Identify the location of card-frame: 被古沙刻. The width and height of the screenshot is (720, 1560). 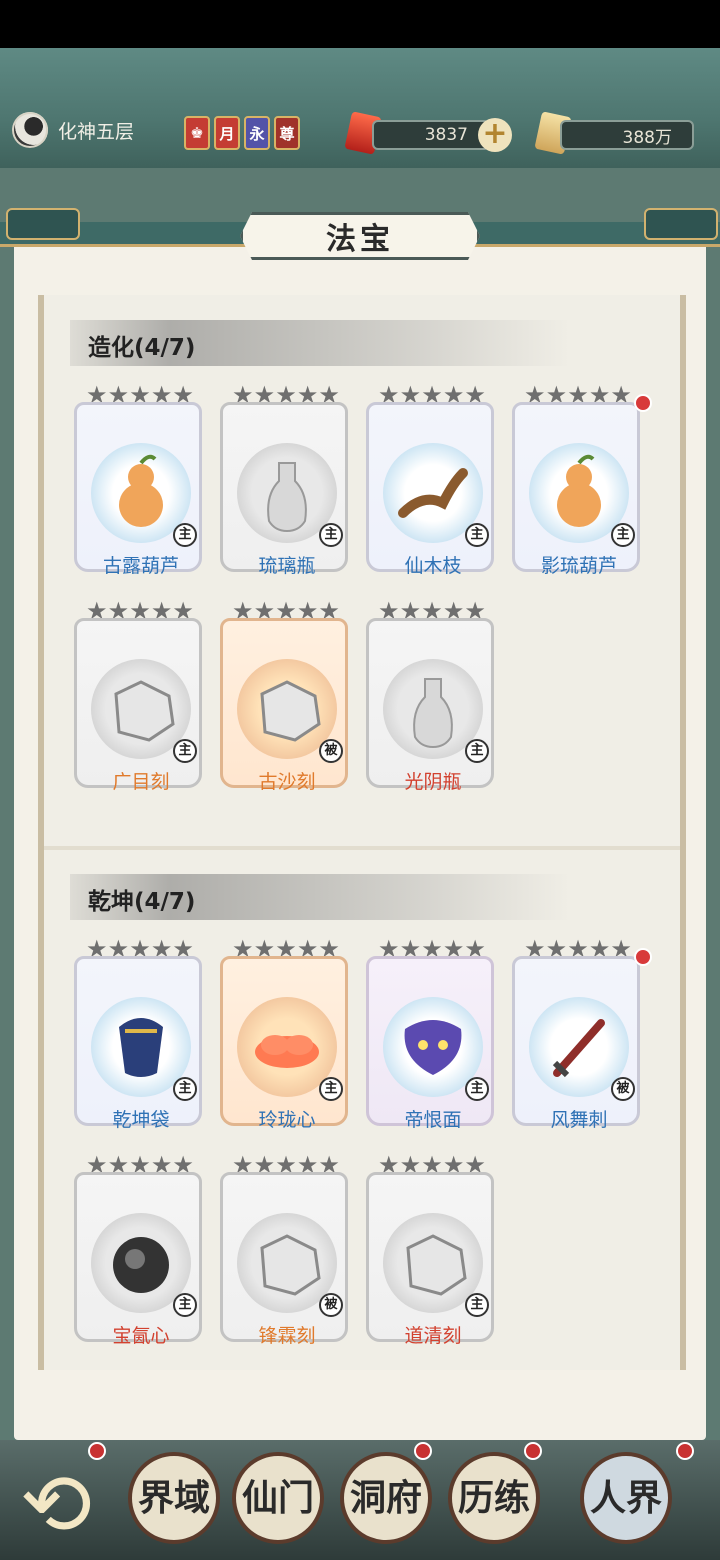
(284, 705).